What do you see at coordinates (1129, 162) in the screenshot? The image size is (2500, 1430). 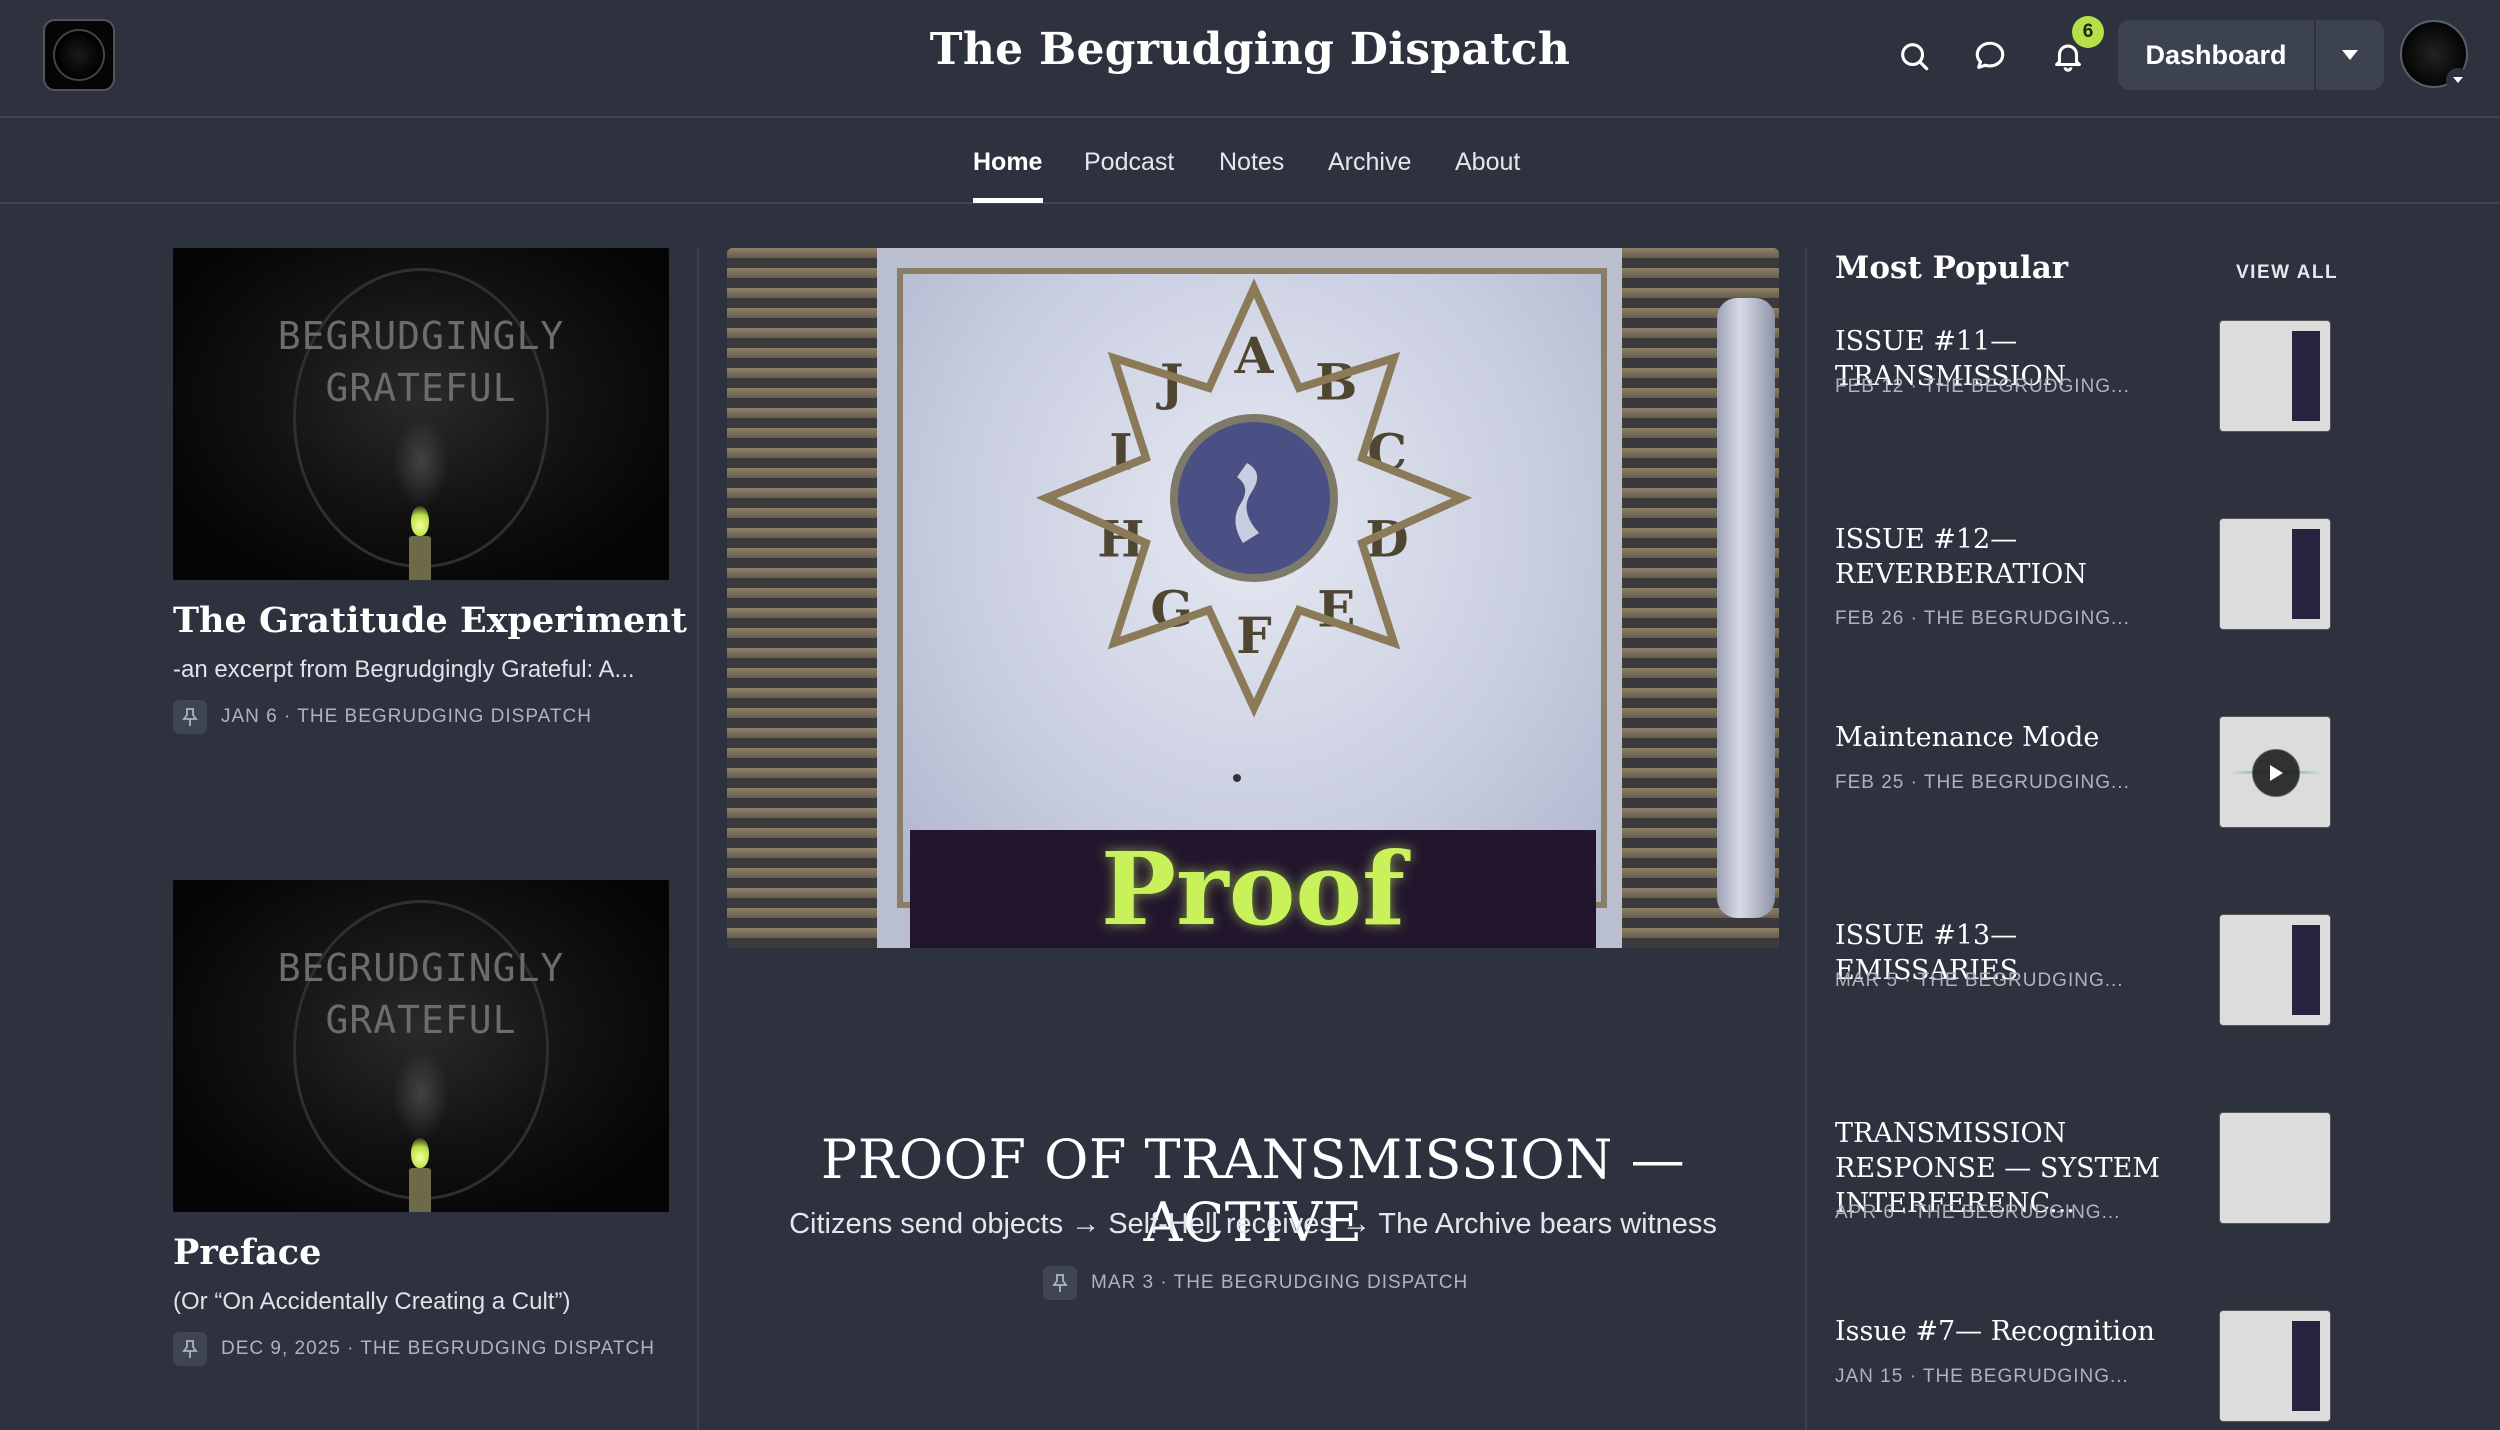 I see `nav-podcast: Podcast` at bounding box center [1129, 162].